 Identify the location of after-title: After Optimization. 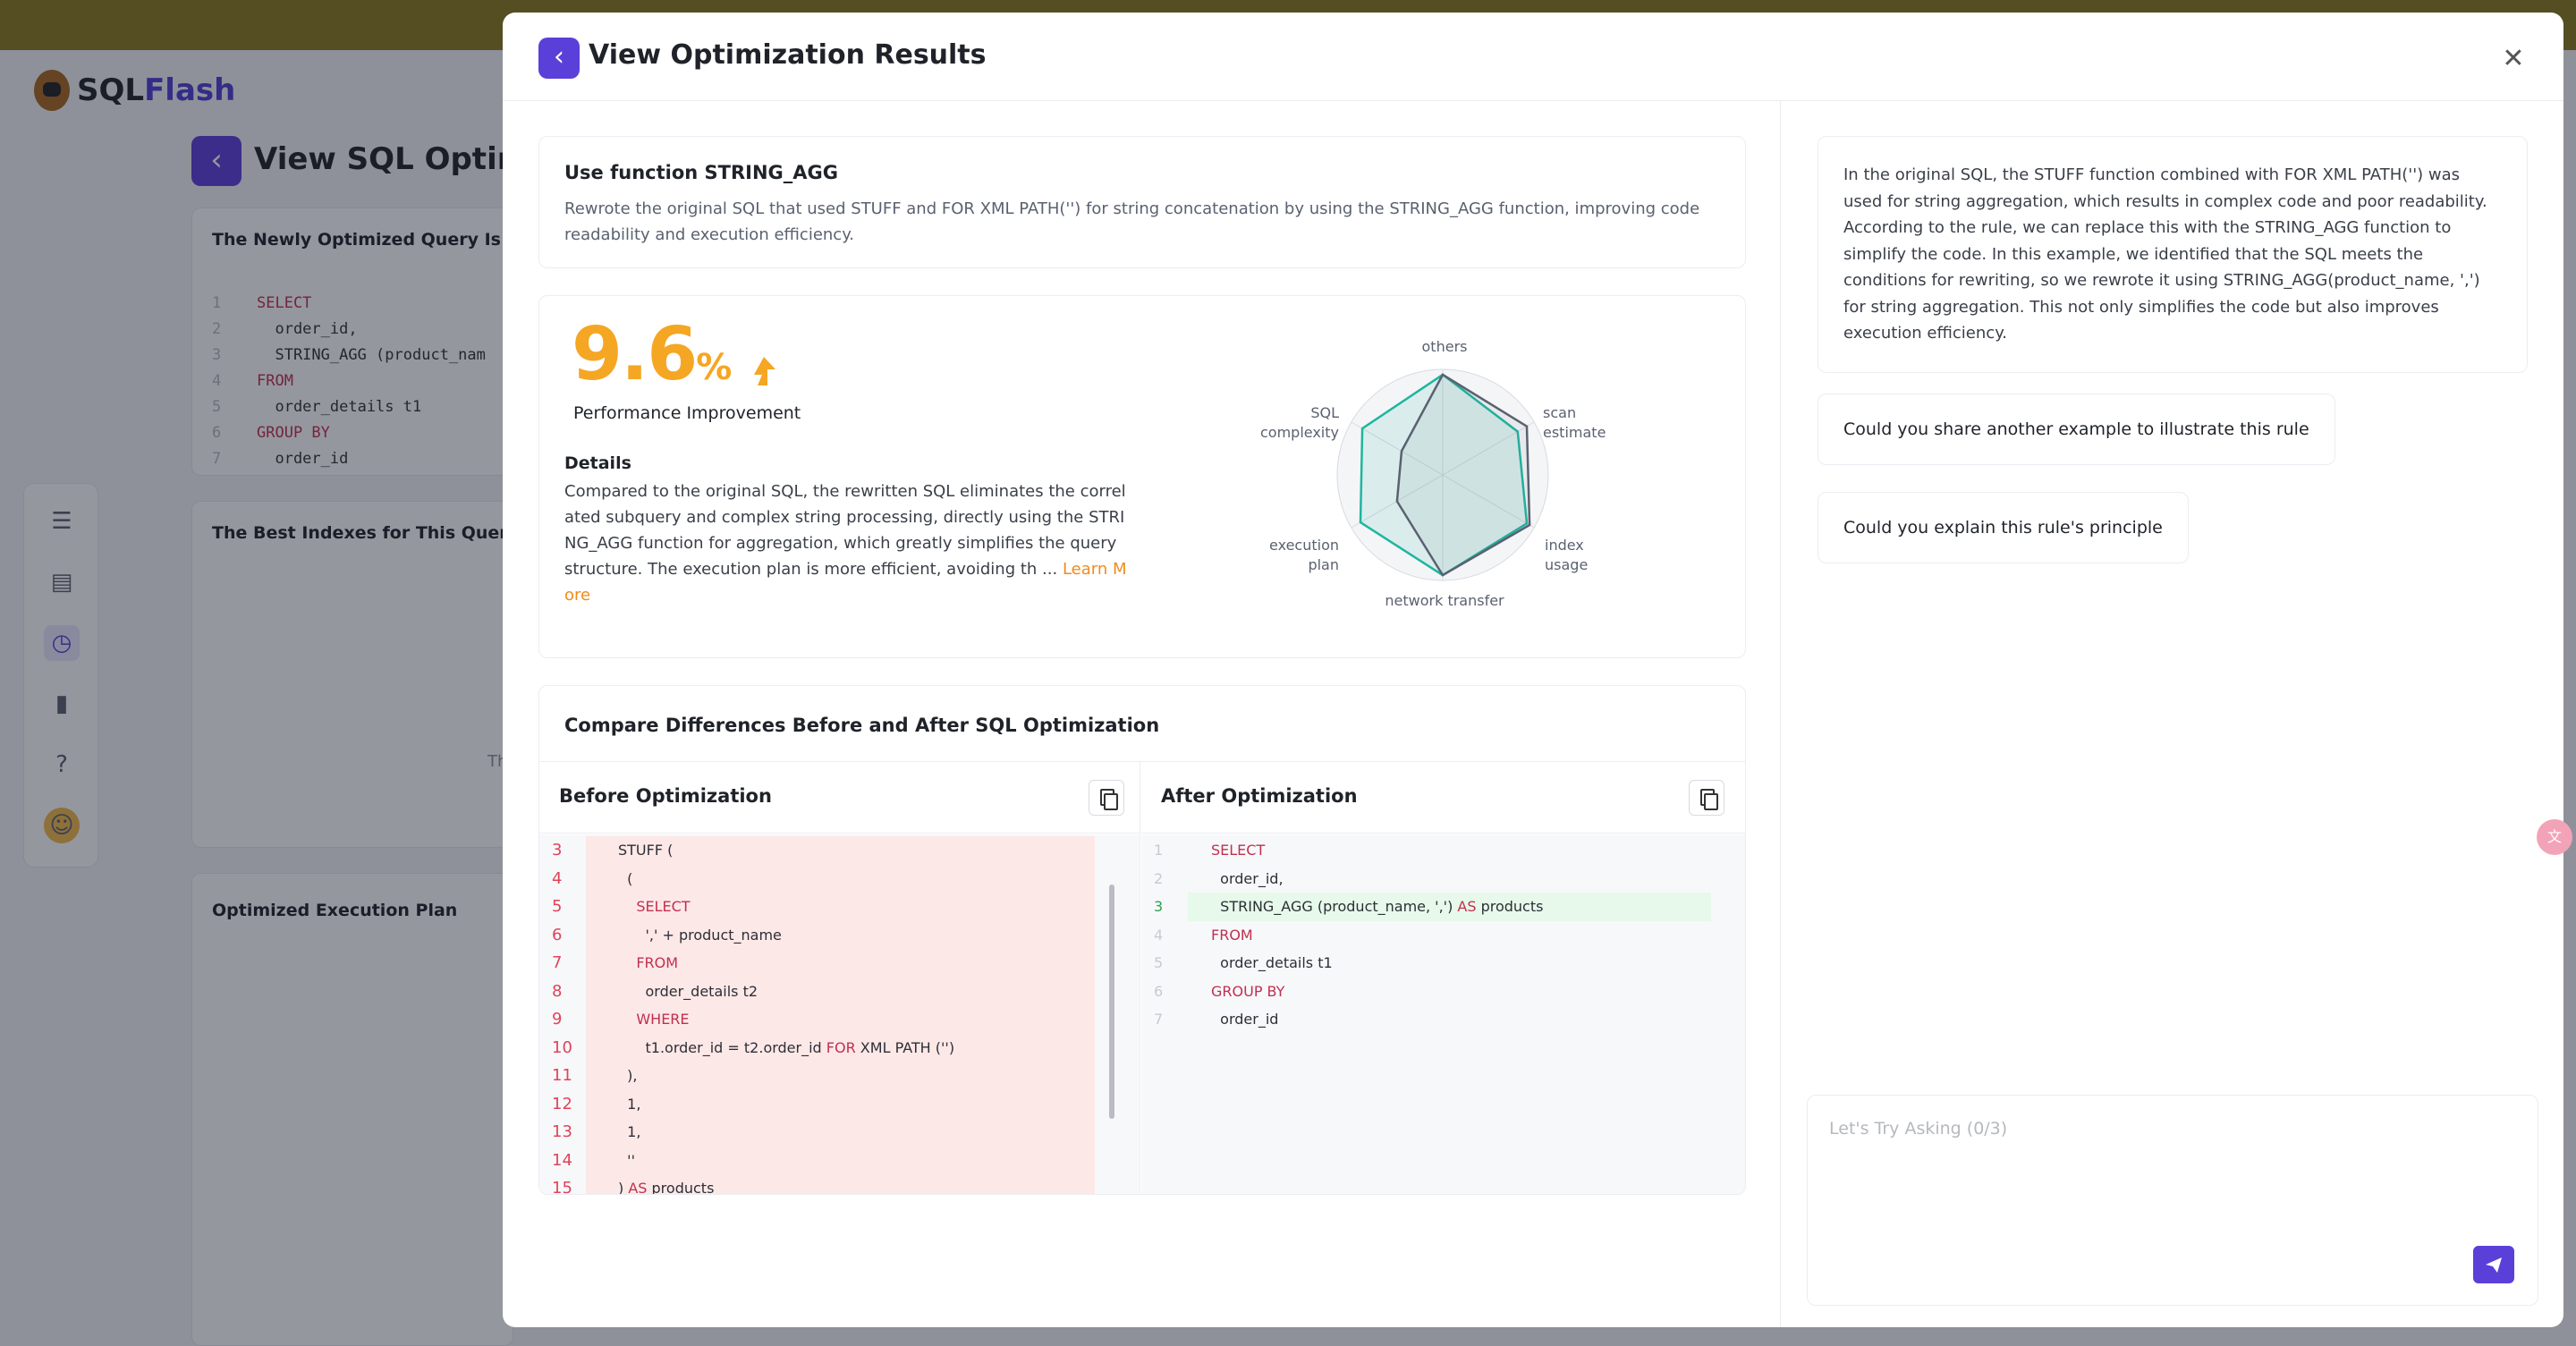
(1259, 796).